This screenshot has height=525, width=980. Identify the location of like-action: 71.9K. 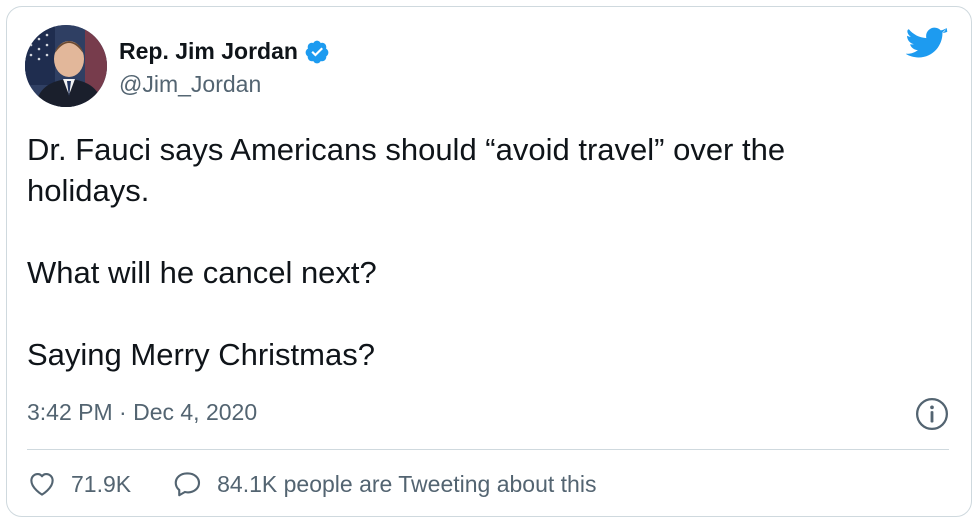
(79, 484).